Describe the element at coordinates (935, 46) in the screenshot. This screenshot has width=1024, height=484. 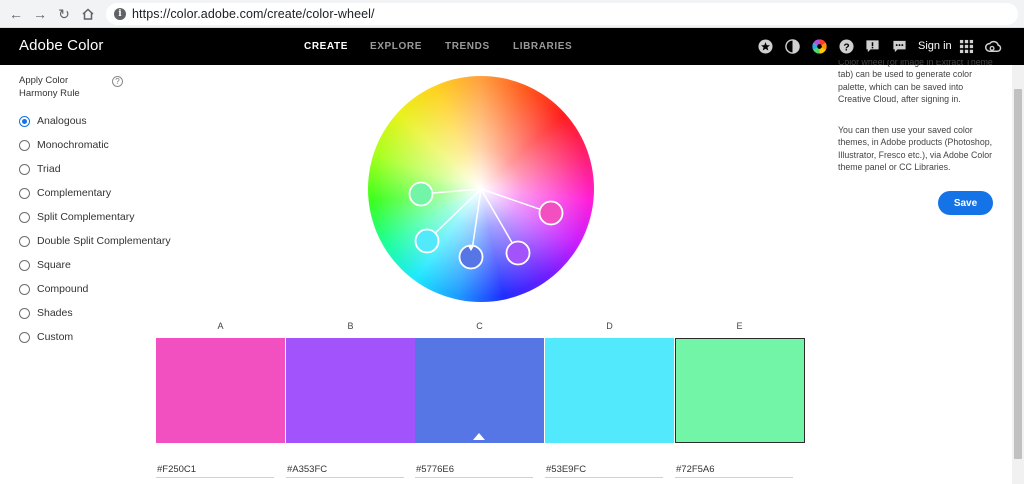
I see `sign-in-link: Sign in` at that location.